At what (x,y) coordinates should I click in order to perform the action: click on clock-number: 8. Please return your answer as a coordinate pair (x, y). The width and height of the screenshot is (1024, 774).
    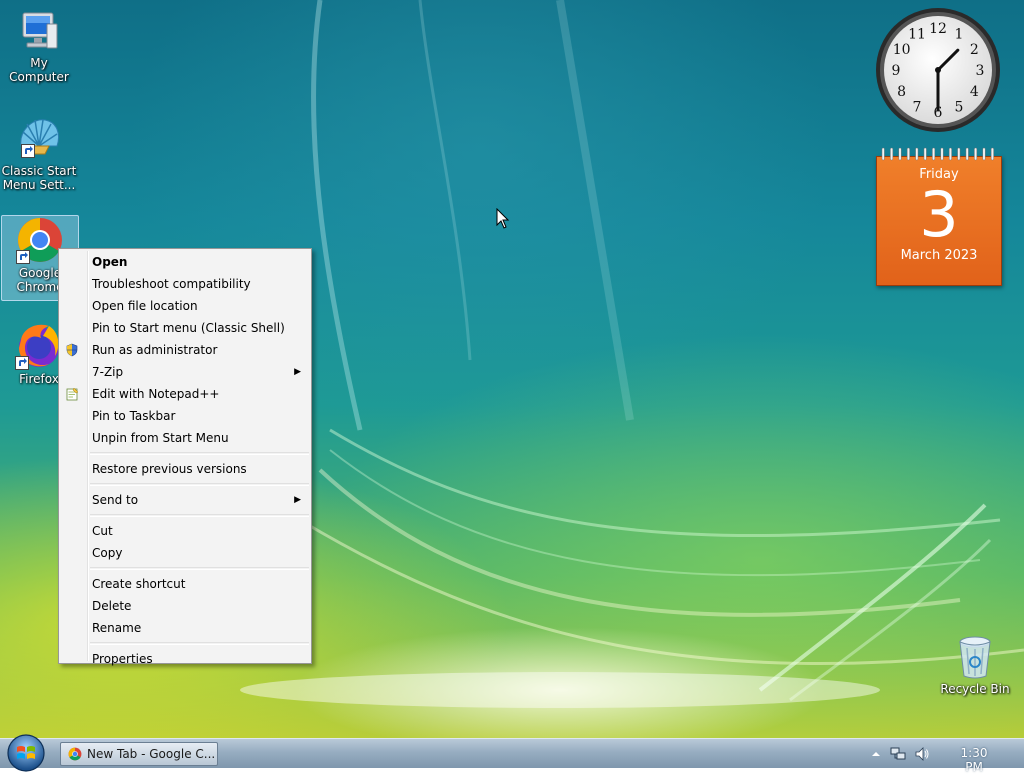
    Looking at the image, I should click on (901, 92).